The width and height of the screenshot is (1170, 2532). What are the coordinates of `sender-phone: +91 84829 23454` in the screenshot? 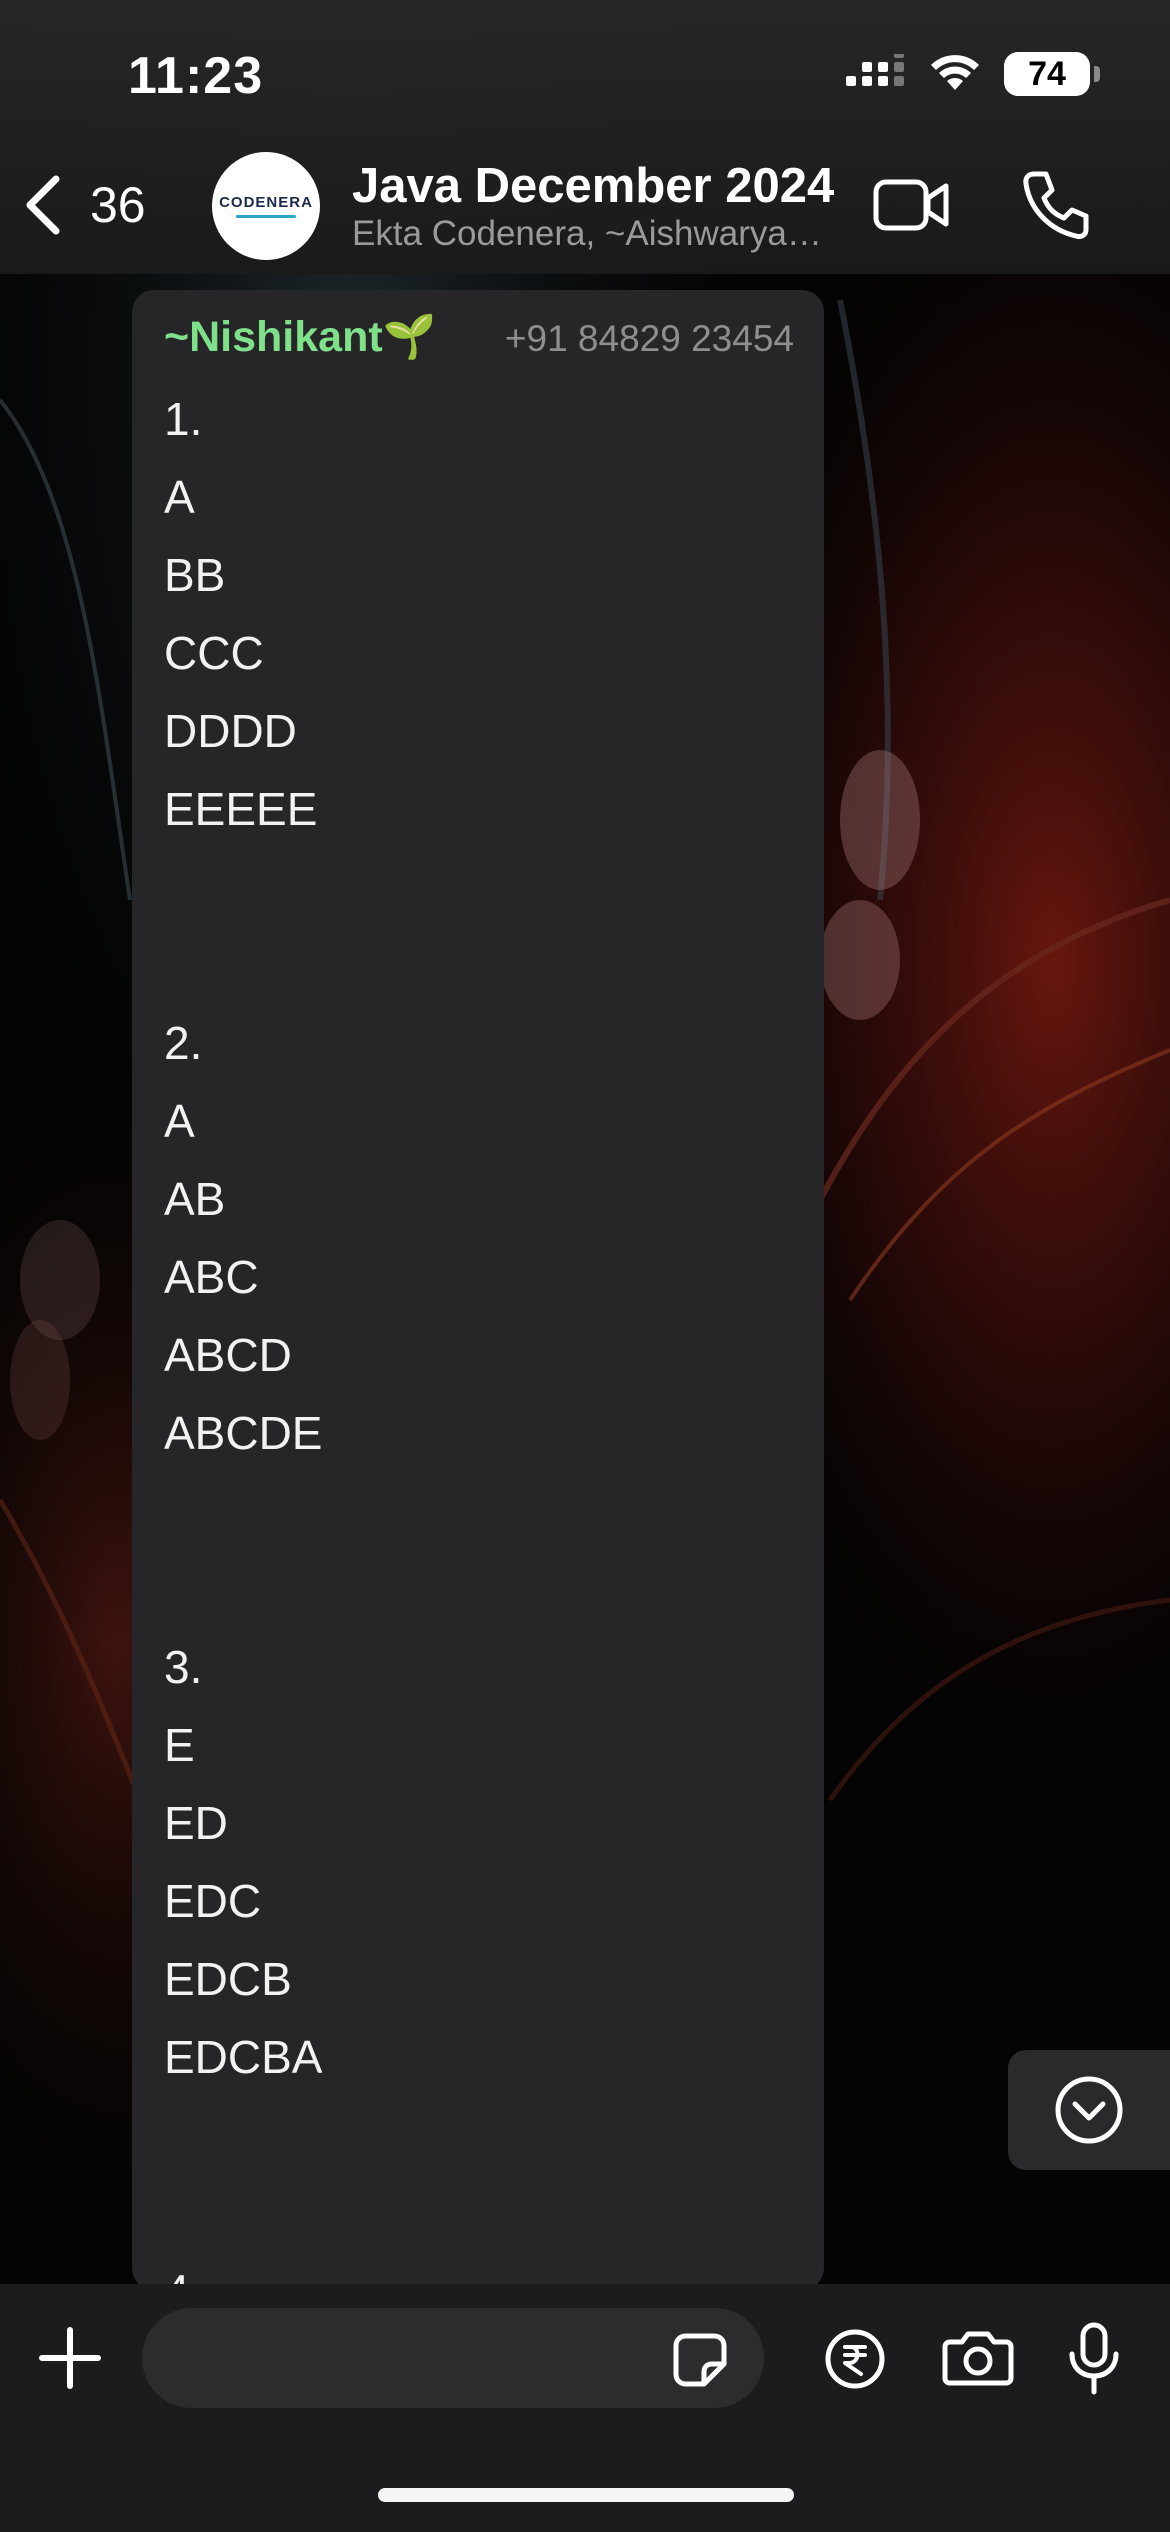 It's located at (649, 338).